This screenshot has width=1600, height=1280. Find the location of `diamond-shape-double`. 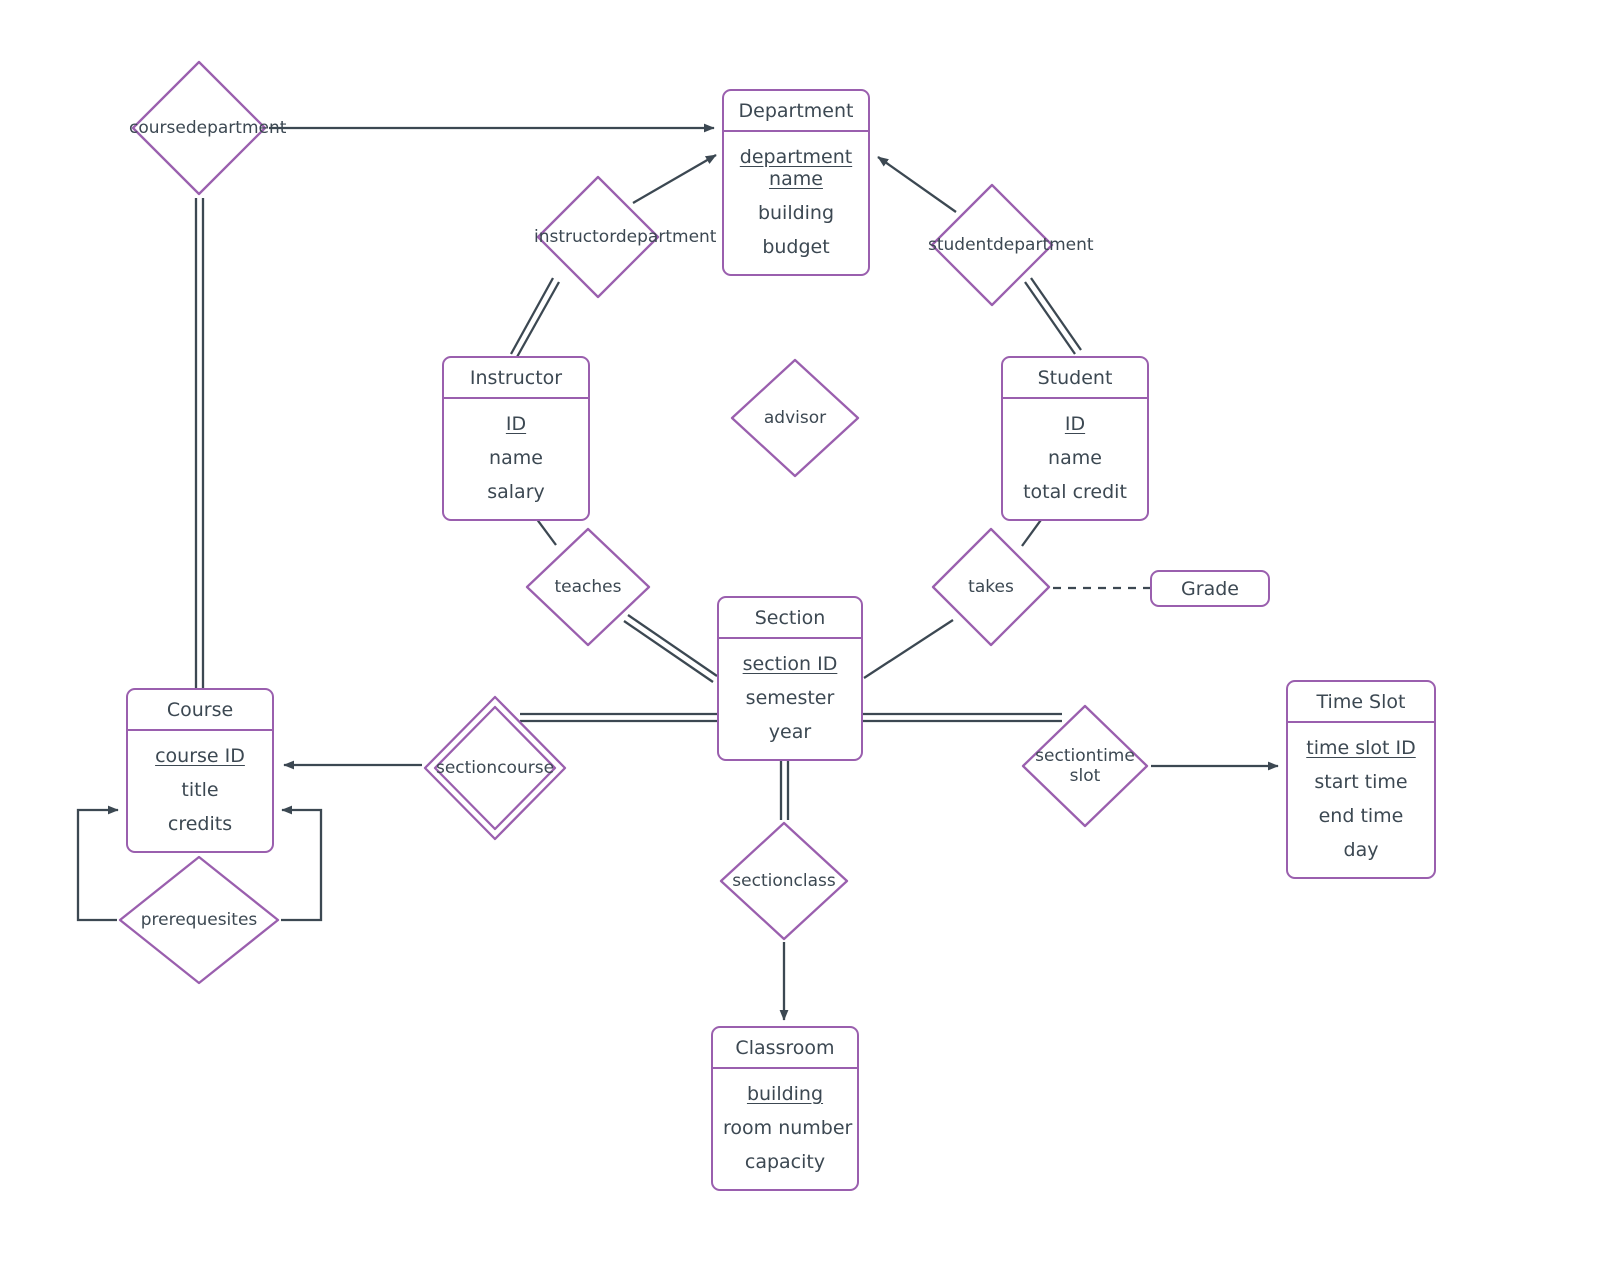

diamond-shape-double is located at coordinates (495, 768).